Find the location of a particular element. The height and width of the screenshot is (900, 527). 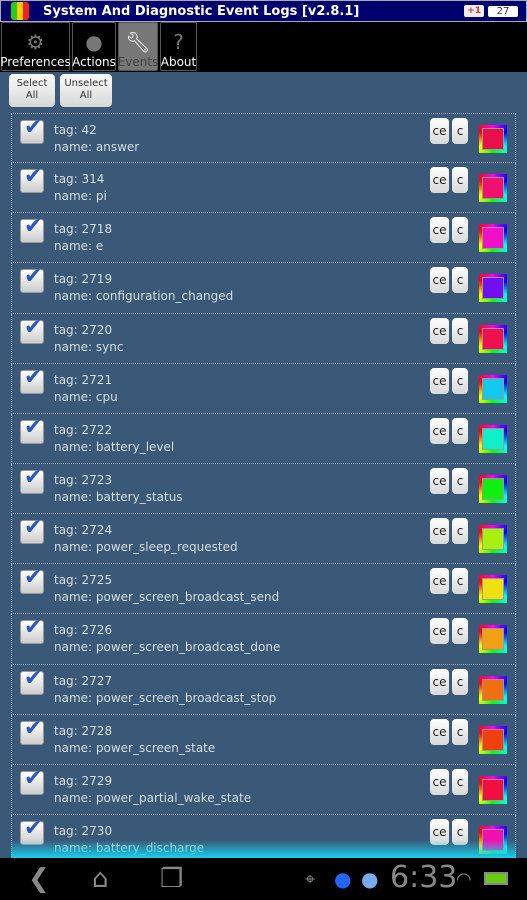

event-name: name: battery_level is located at coordinates (114, 446).